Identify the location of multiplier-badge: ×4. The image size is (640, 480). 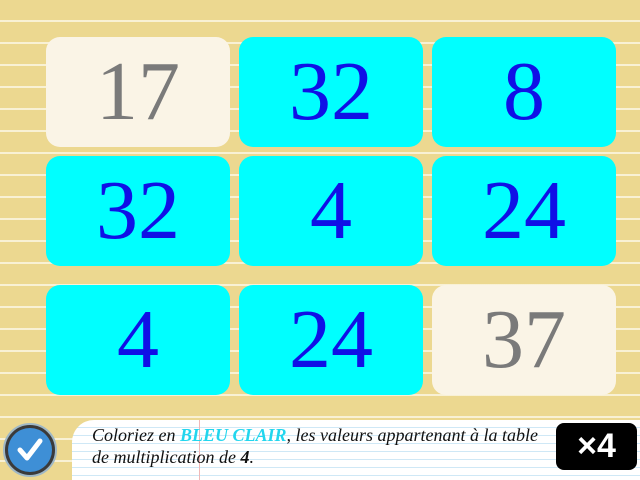
(596, 446).